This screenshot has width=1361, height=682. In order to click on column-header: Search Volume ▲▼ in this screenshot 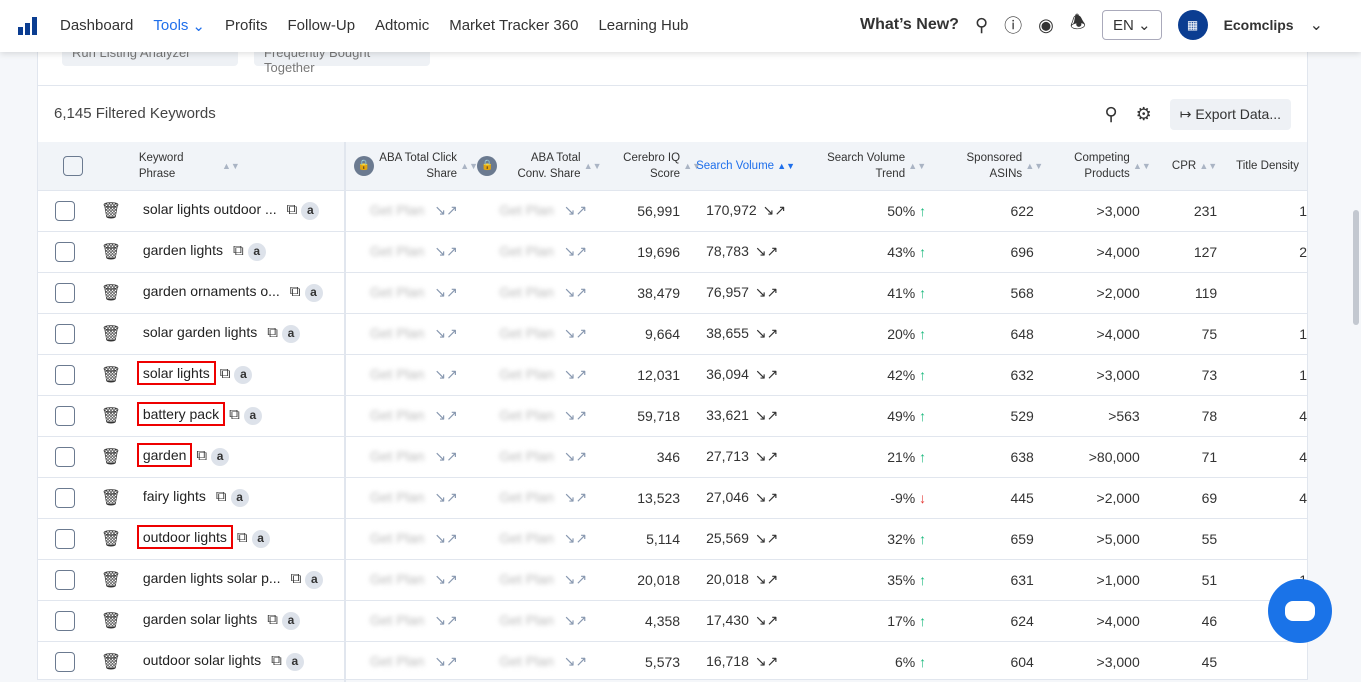, I will do `click(741, 166)`.